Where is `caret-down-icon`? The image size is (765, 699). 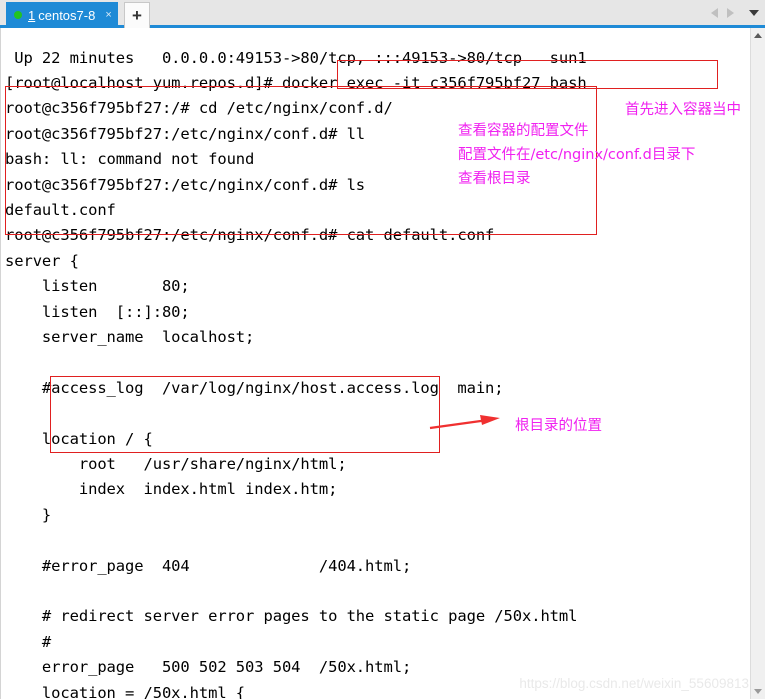
caret-down-icon is located at coordinates (754, 12).